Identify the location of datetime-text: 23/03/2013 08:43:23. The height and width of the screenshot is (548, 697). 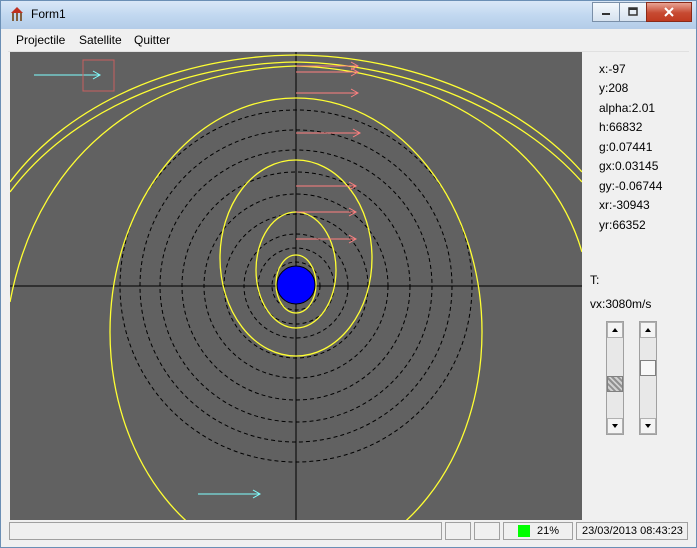
(632, 531).